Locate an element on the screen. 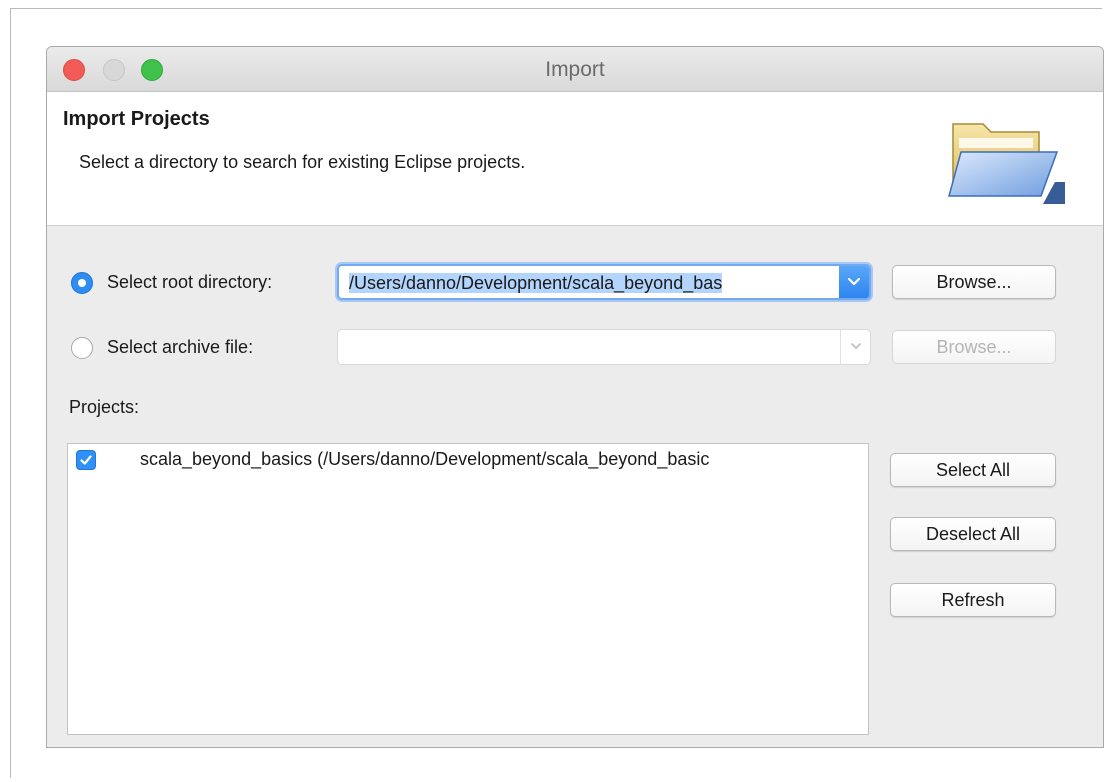  select-all-button: Select All is located at coordinates (973, 470).